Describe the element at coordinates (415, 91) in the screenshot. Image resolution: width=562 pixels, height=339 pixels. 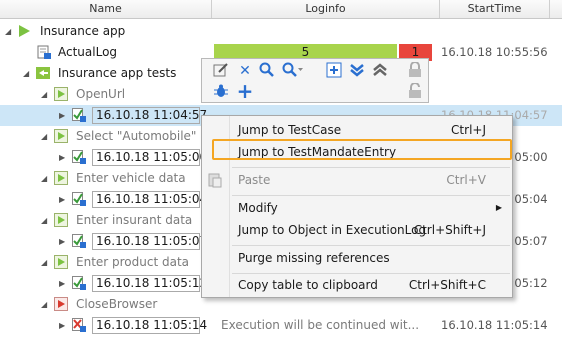
I see `unlock-icon` at that location.